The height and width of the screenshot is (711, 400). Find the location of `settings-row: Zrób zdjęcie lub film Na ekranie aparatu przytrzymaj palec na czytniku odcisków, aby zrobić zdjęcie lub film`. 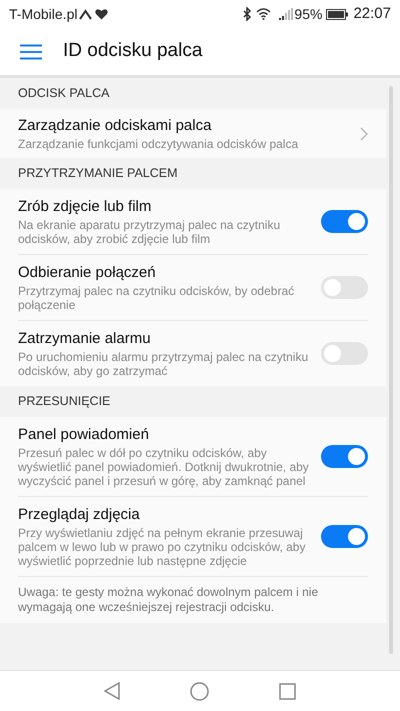

settings-row: Zrób zdjęcie lub film Na ekranie aparatu przytrzymaj palec na czytniku odcisków, aby zrobić zdjęcie lub film is located at coordinates (193, 222).